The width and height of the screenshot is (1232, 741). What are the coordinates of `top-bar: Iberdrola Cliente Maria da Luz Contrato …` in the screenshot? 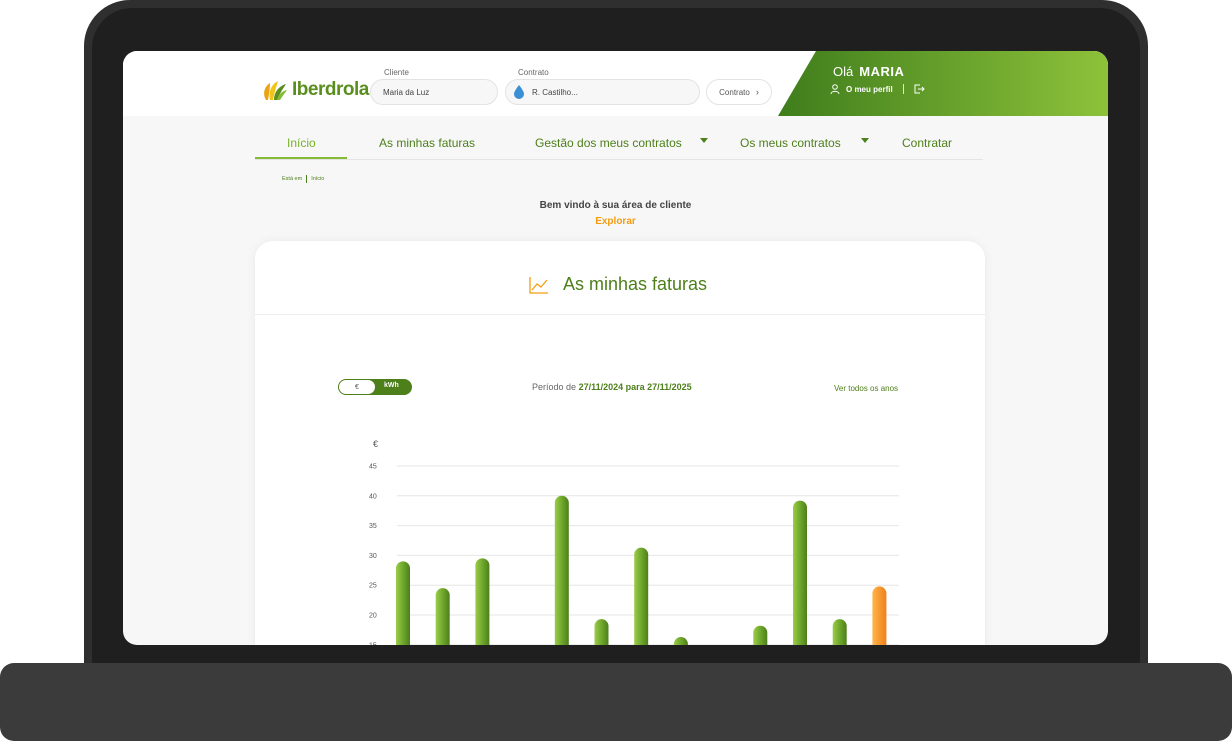 It's located at (615, 83).